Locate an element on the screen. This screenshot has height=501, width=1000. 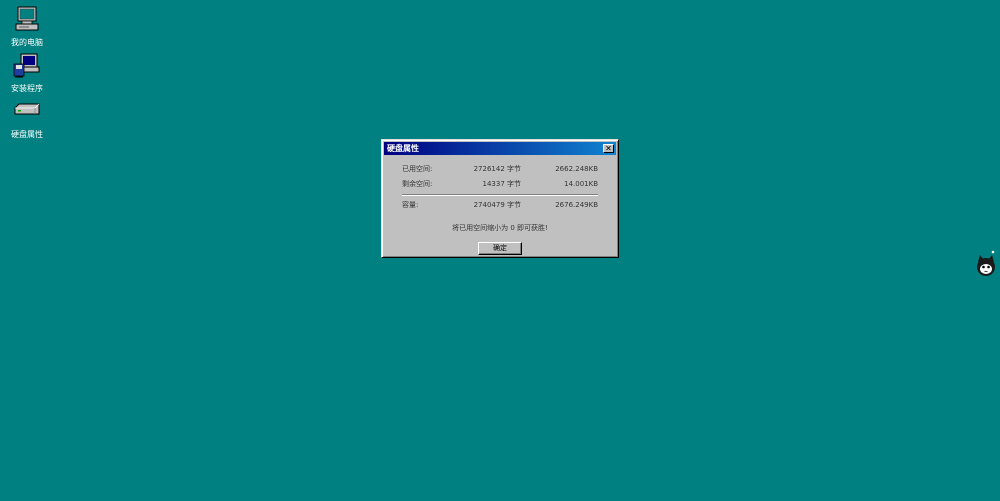
used-space-row: 已用空间: 2726142 字节 2662.248KB is located at coordinates (500, 169).